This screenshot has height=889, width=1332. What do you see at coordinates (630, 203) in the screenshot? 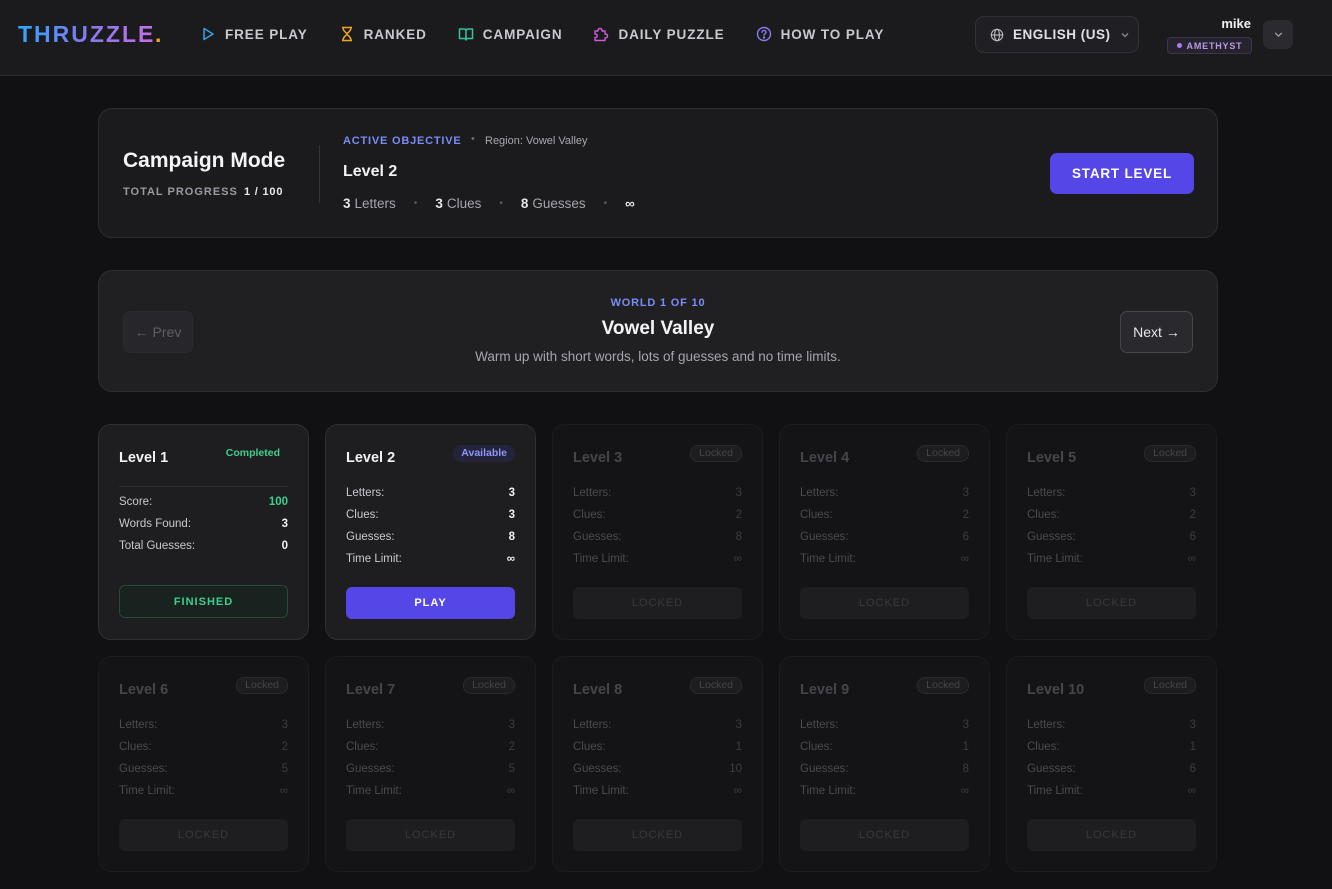
I see `time-limit: ∞` at bounding box center [630, 203].